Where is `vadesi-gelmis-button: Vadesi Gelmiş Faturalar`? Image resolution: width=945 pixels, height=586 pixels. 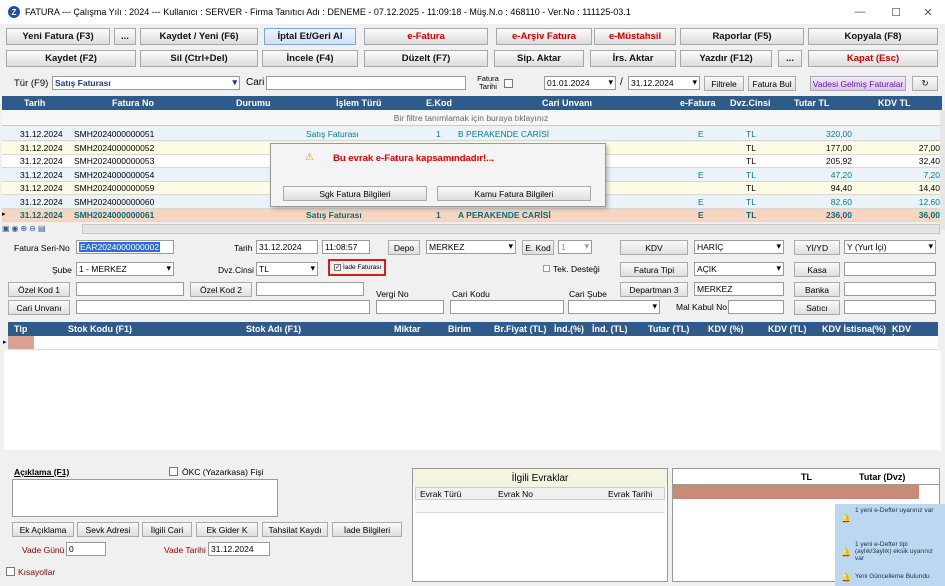
vadesi-gelmis-button: Vadesi Gelmiş Faturalar is located at coordinates (858, 83).